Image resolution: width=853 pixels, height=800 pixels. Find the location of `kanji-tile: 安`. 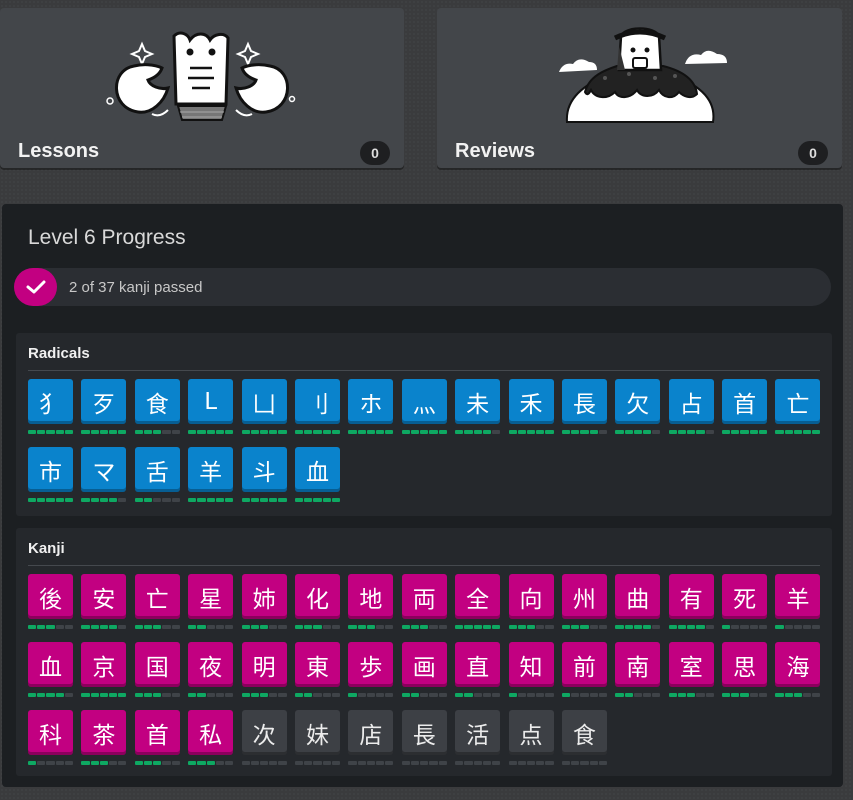

kanji-tile: 安 is located at coordinates (104, 603).